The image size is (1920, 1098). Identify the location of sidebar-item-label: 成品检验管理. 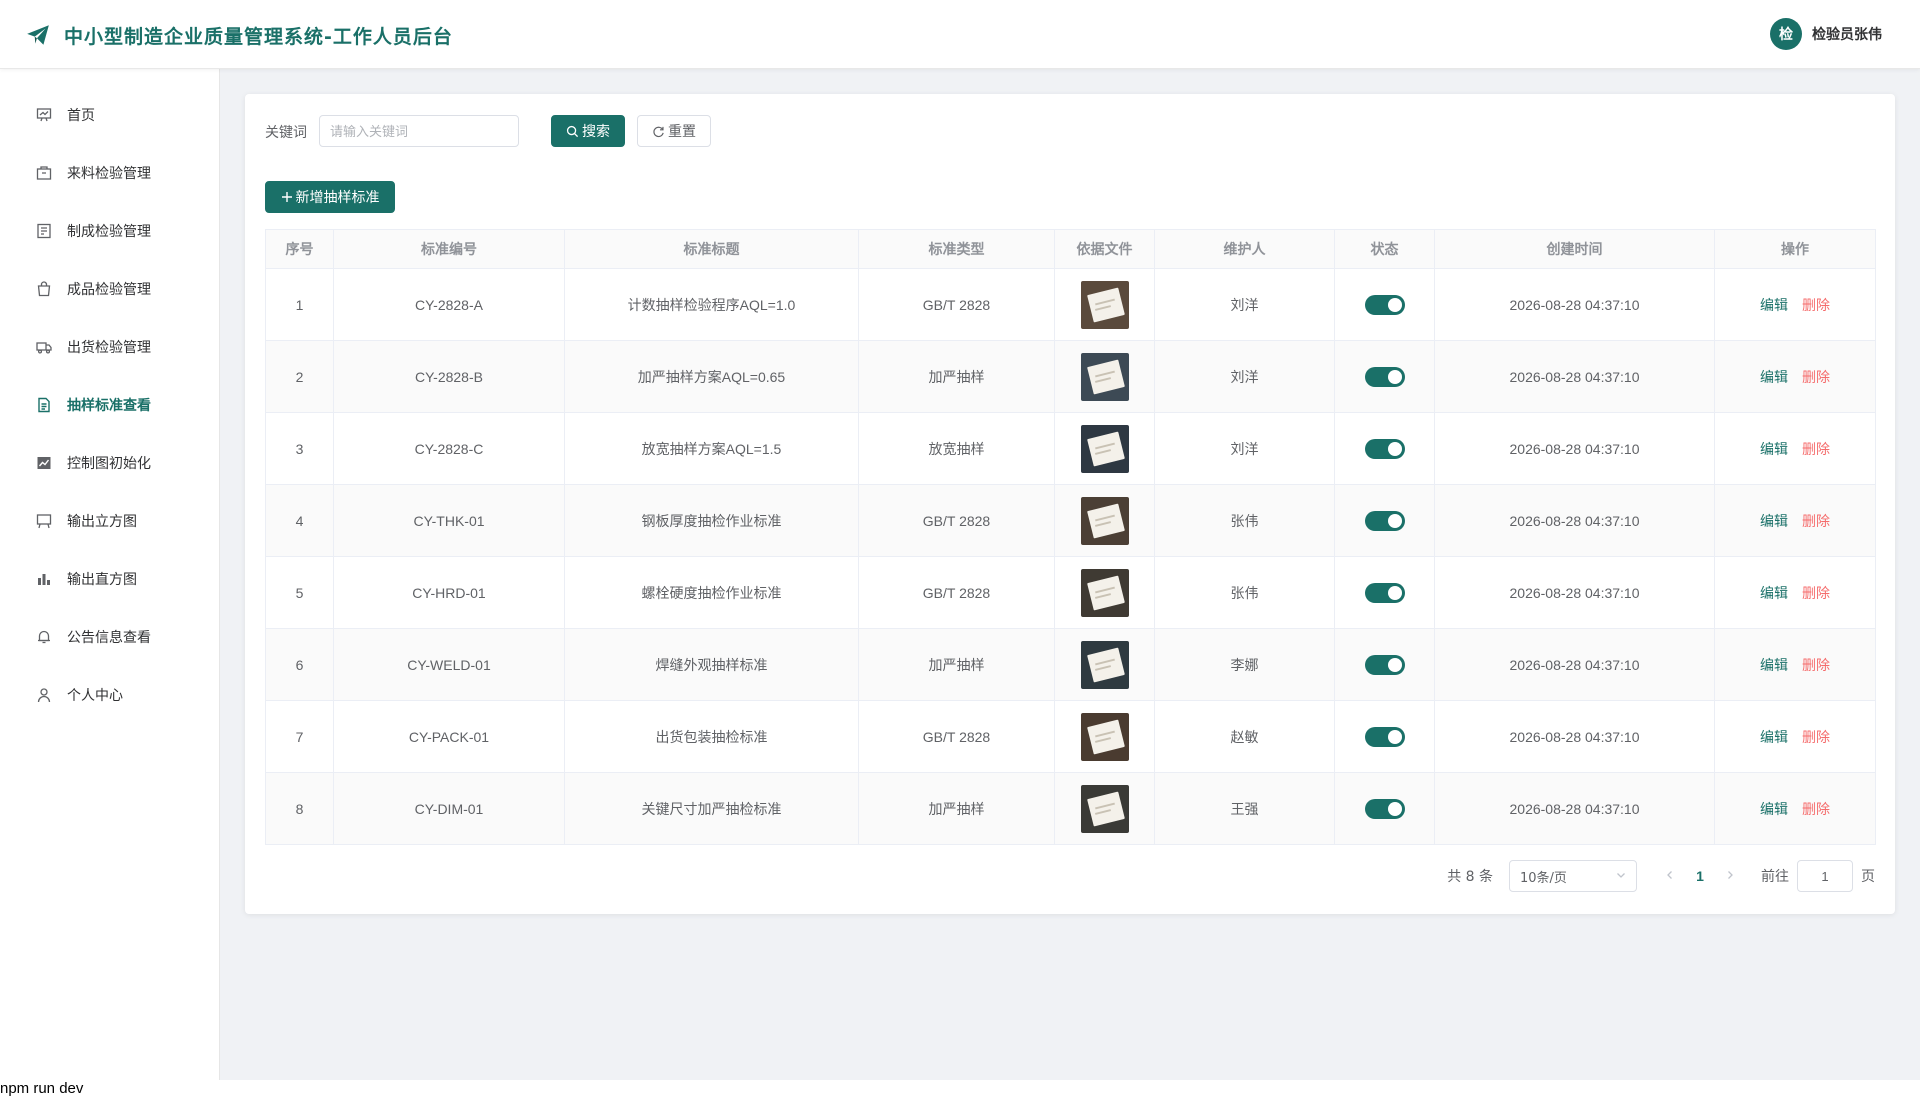
(109, 290).